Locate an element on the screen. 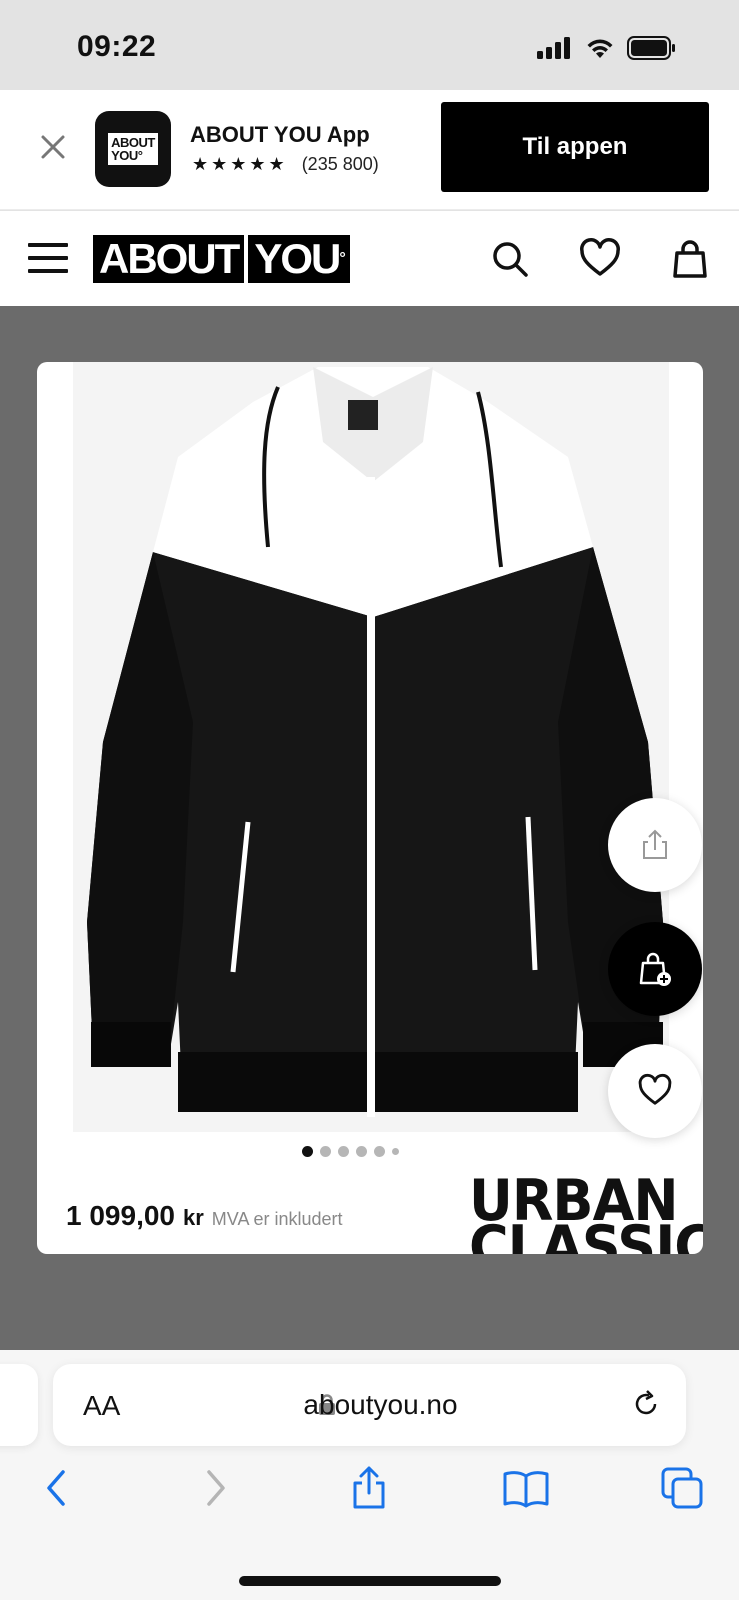 This screenshot has height=1600, width=739. bookmarks-icon is located at coordinates (526, 1489).